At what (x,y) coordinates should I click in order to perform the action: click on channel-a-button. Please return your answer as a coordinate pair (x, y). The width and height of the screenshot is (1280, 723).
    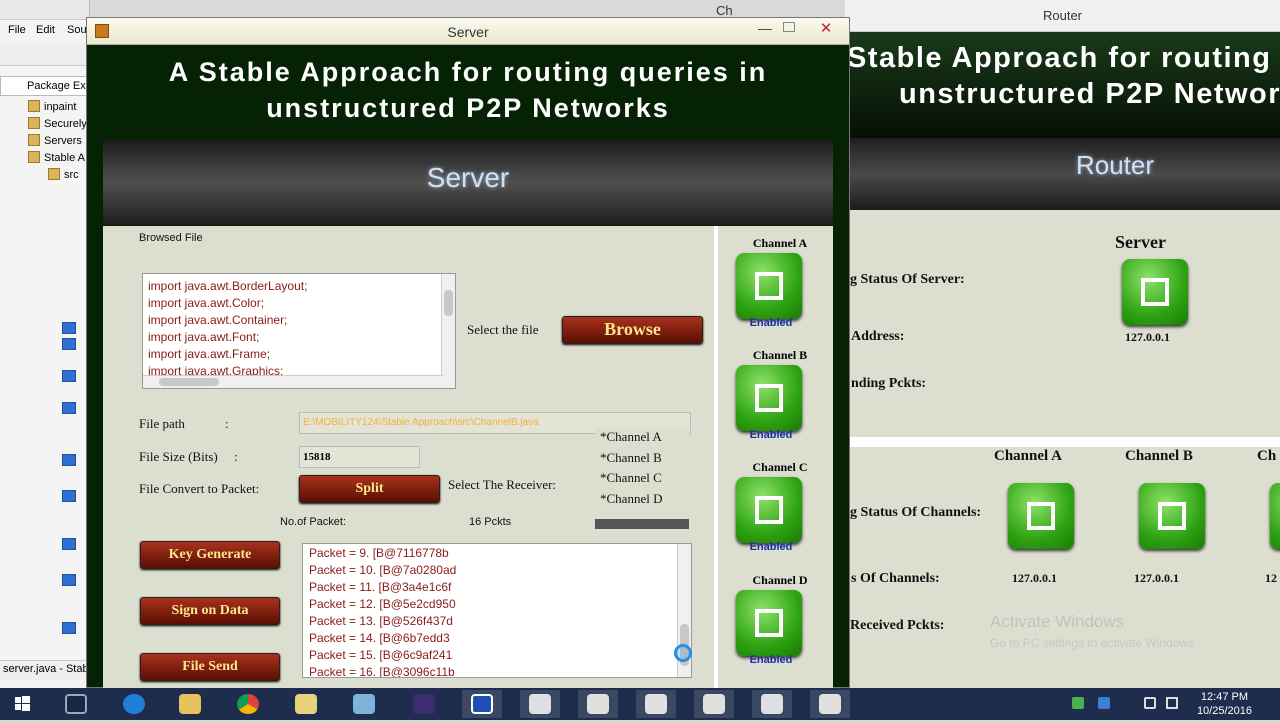
    Looking at the image, I should click on (769, 286).